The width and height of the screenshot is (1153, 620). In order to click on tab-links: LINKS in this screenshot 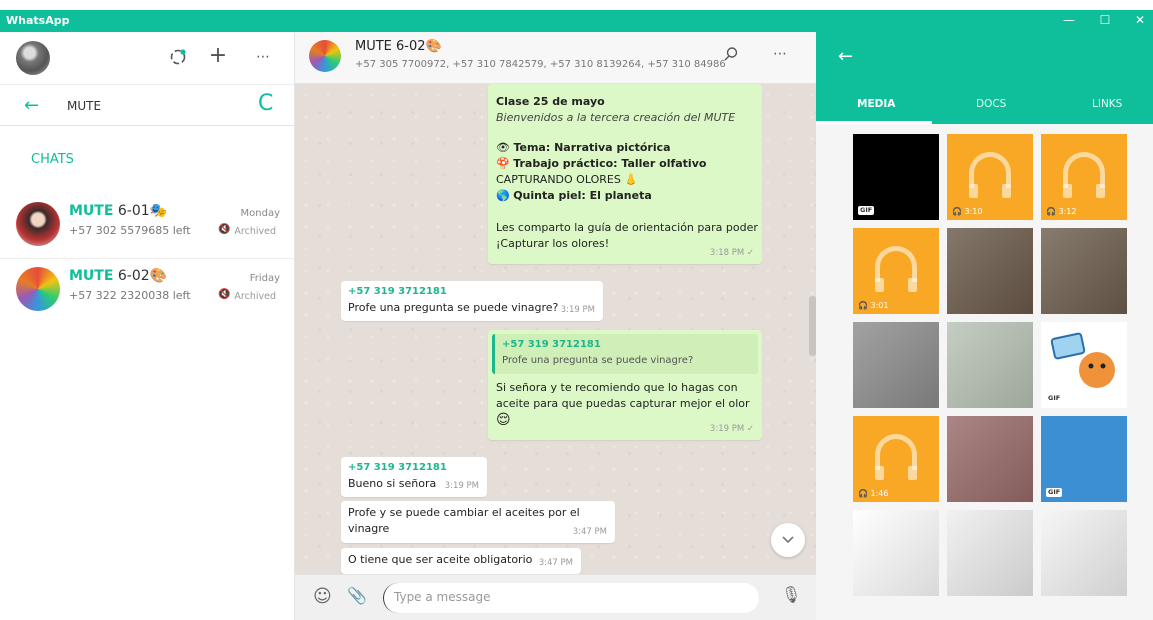, I will do `click(1107, 104)`.